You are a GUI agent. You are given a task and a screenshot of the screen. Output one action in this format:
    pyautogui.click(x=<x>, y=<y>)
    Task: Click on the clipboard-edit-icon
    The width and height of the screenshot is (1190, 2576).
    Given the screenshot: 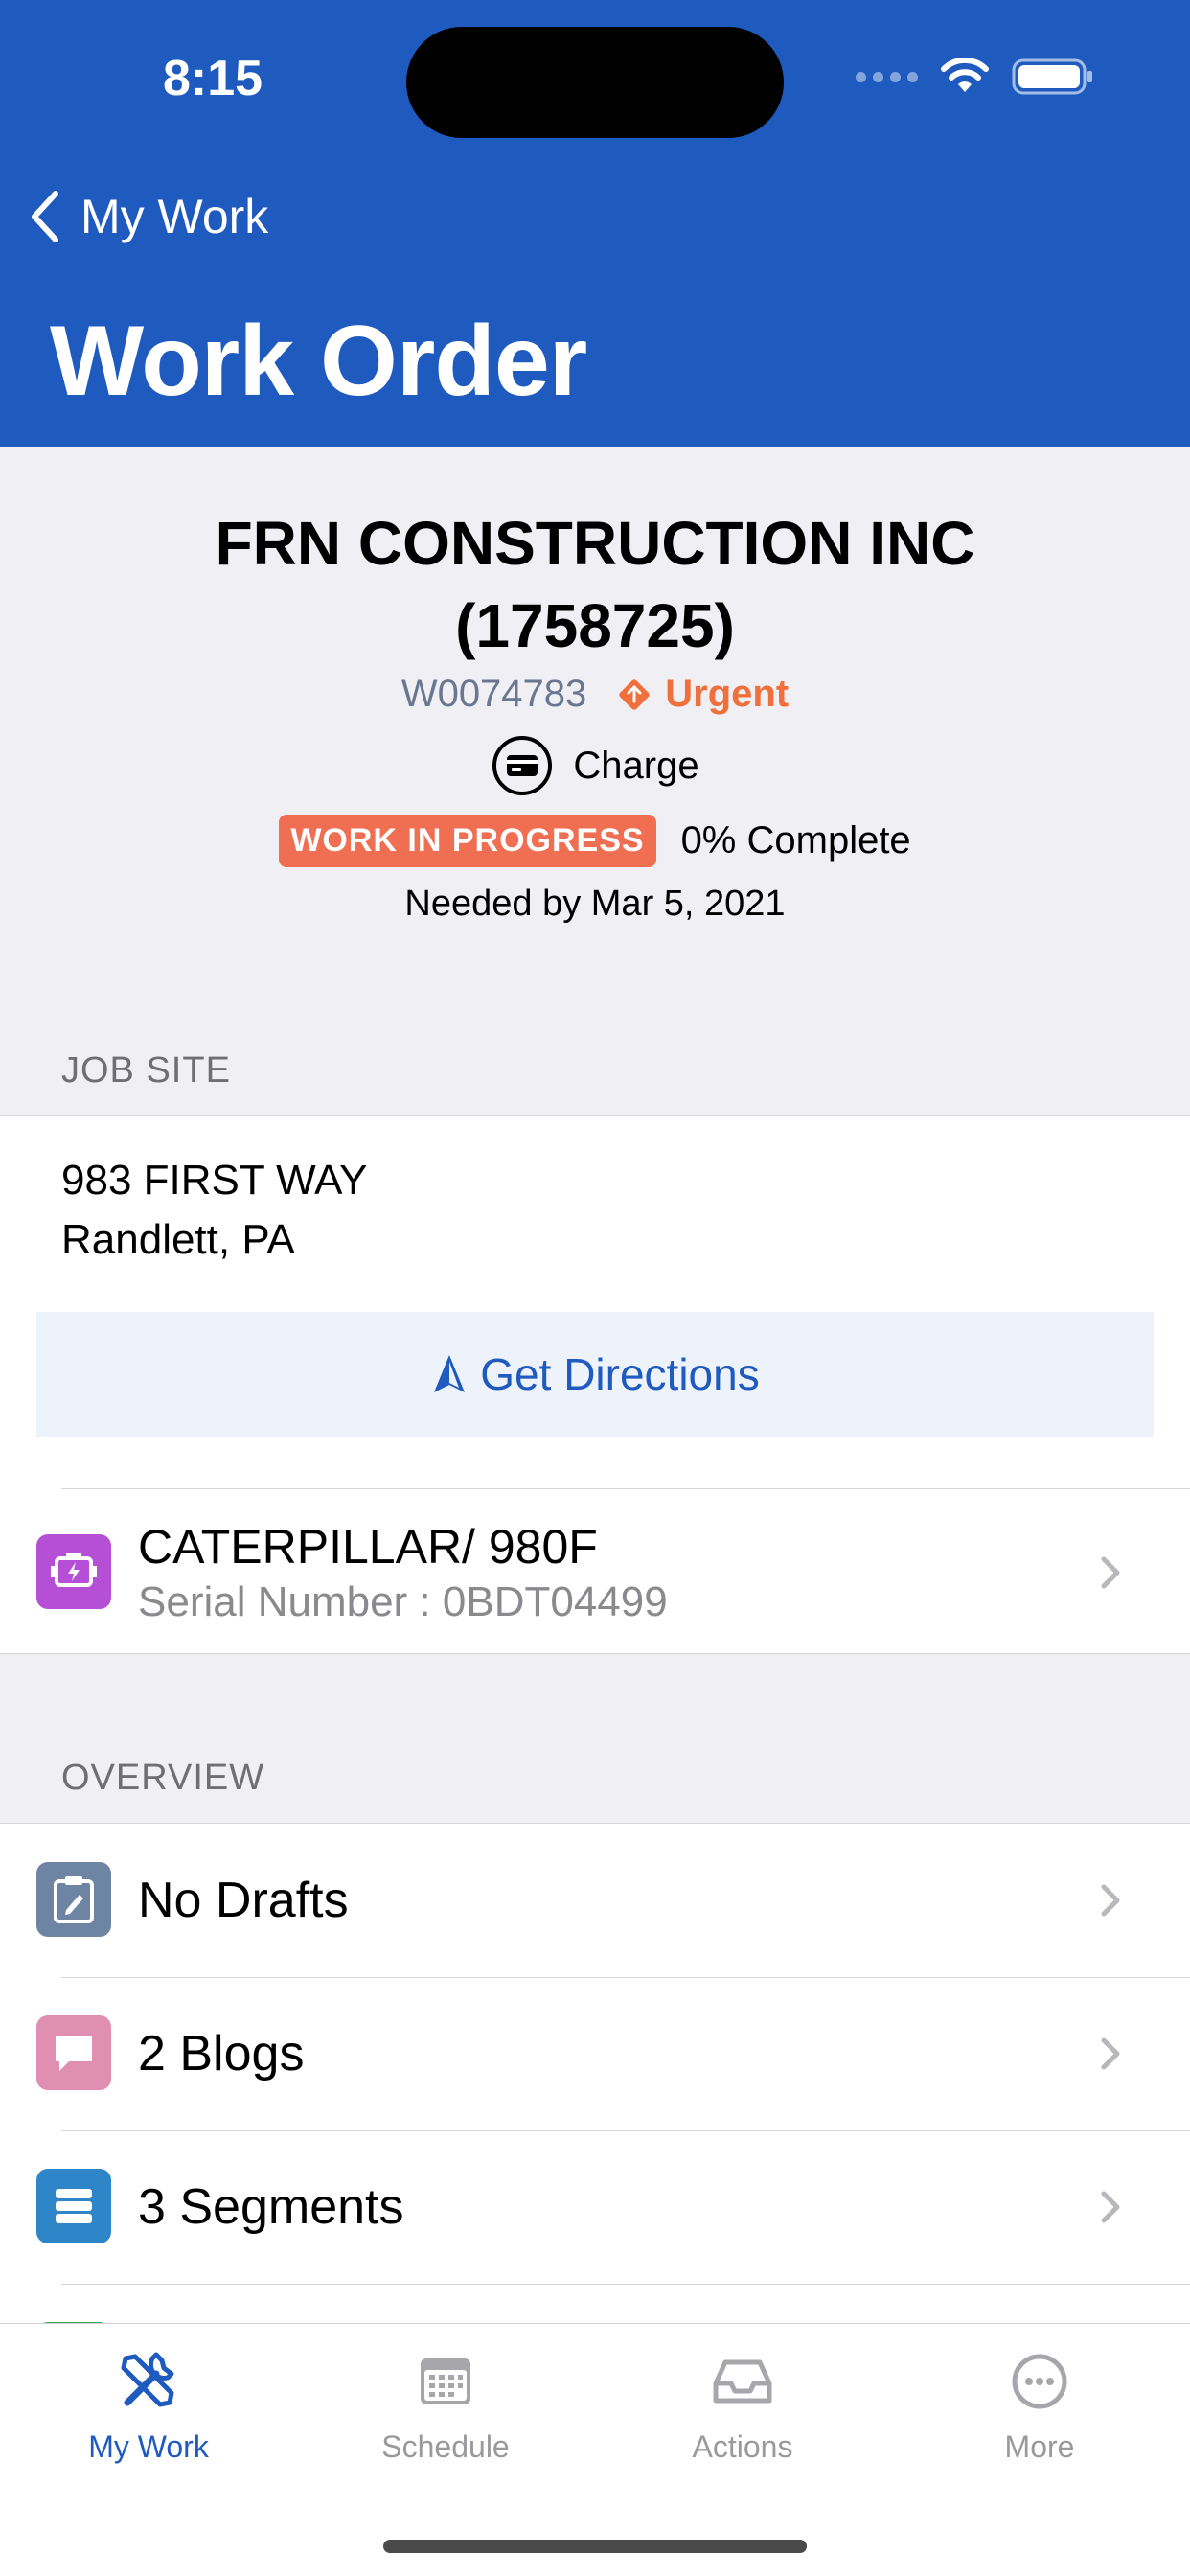 What is the action you would take?
    pyautogui.click(x=74, y=1899)
    